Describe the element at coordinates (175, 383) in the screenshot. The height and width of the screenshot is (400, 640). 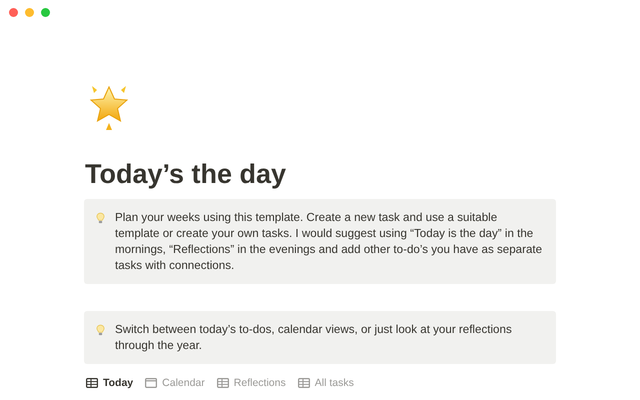
I see `view-tab: Calendar` at that location.